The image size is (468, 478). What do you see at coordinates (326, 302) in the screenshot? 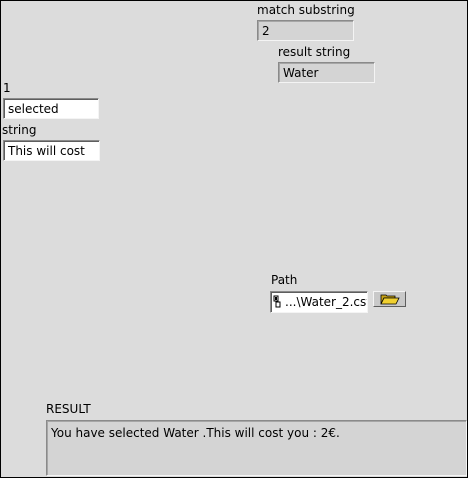
I see `path-value: ...\Water_2.csv` at bounding box center [326, 302].